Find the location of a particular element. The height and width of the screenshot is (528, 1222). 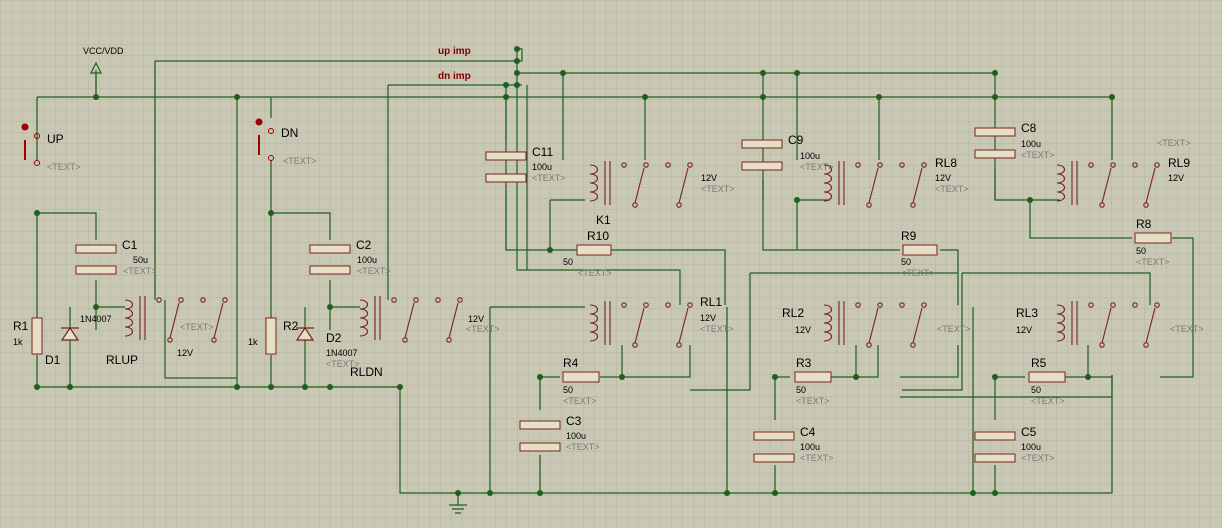

r8-value: 50 is located at coordinates (1141, 251).